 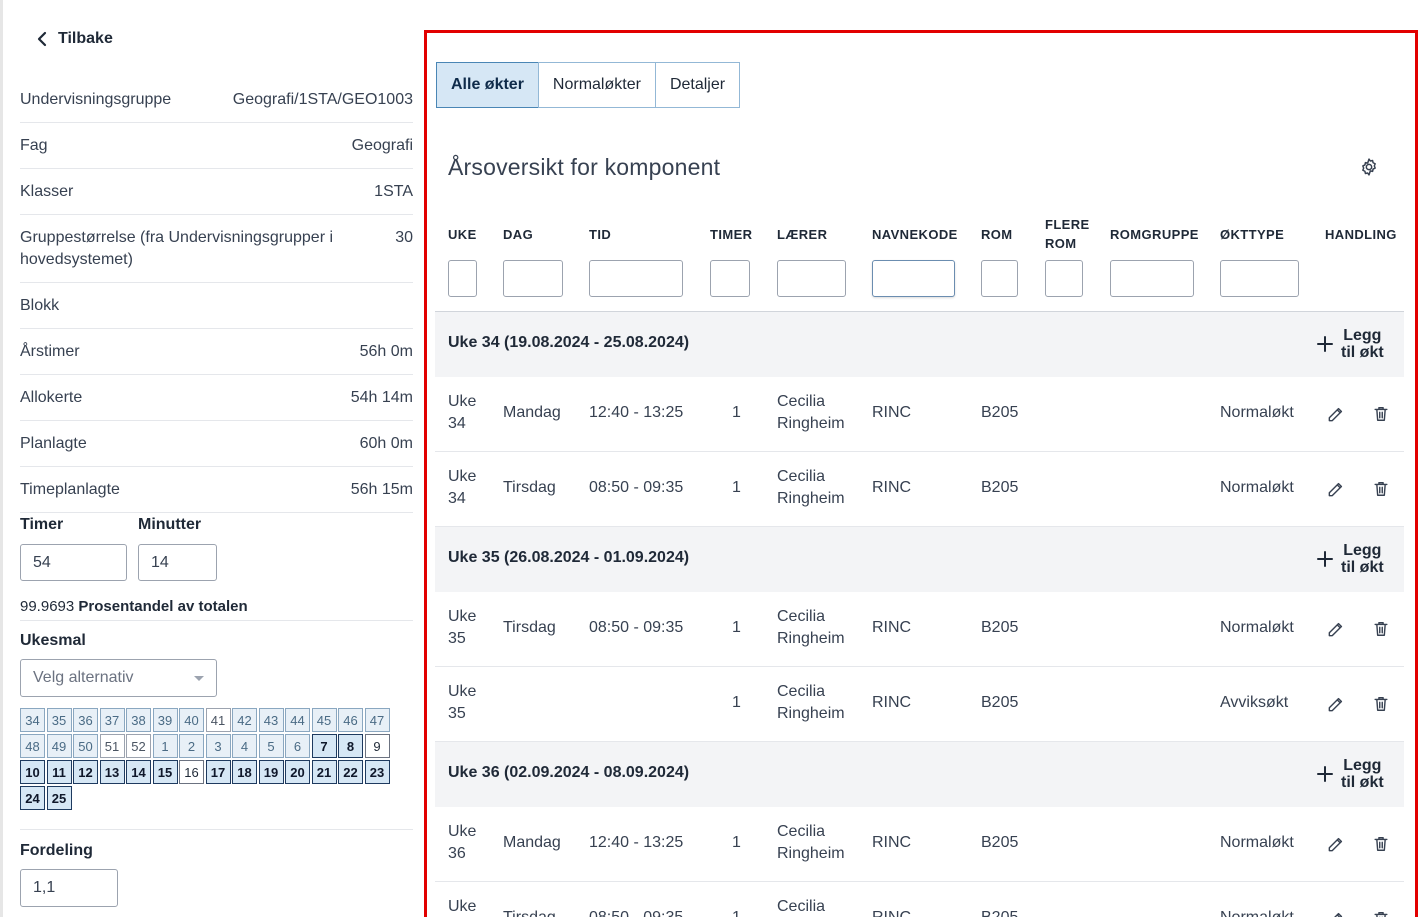 What do you see at coordinates (138, 720) in the screenshot?
I see `week-toggle: 38` at bounding box center [138, 720].